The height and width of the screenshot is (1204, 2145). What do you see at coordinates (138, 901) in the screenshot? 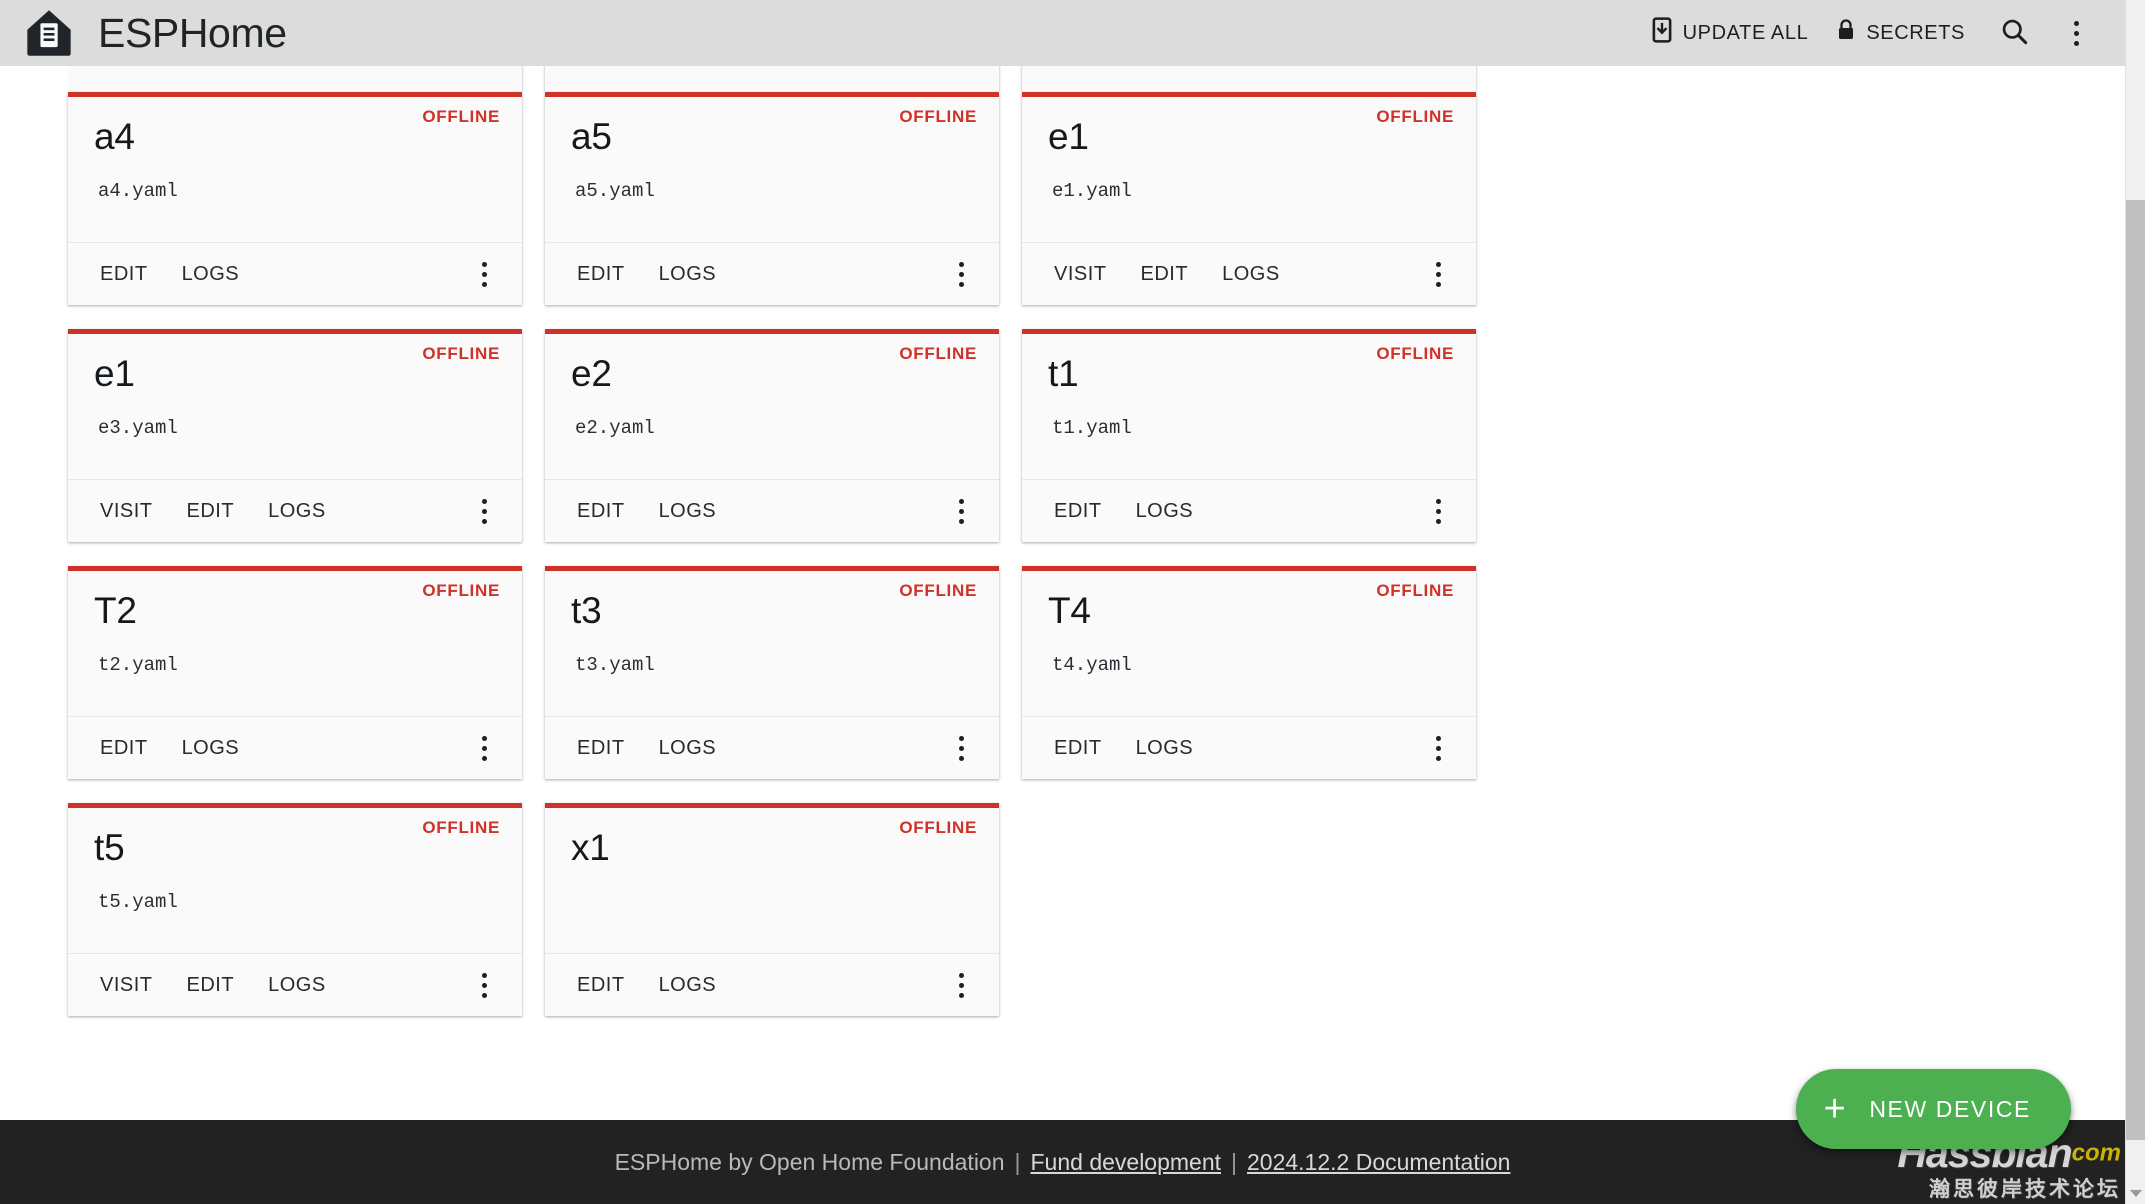
I see `device-config-file: t5.yaml` at bounding box center [138, 901].